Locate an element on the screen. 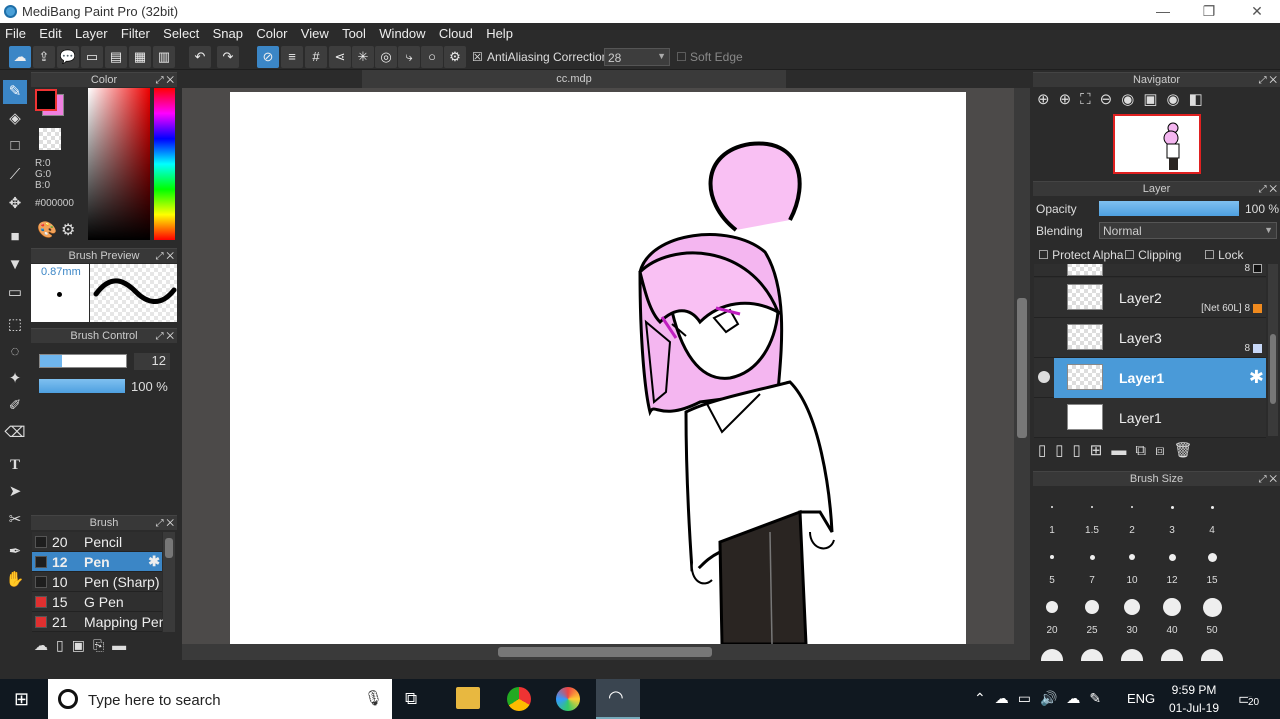 Image resolution: width=1280 pixels, height=719 pixels. delete-layer-icon: 🗑 is located at coordinates (1188, 450).